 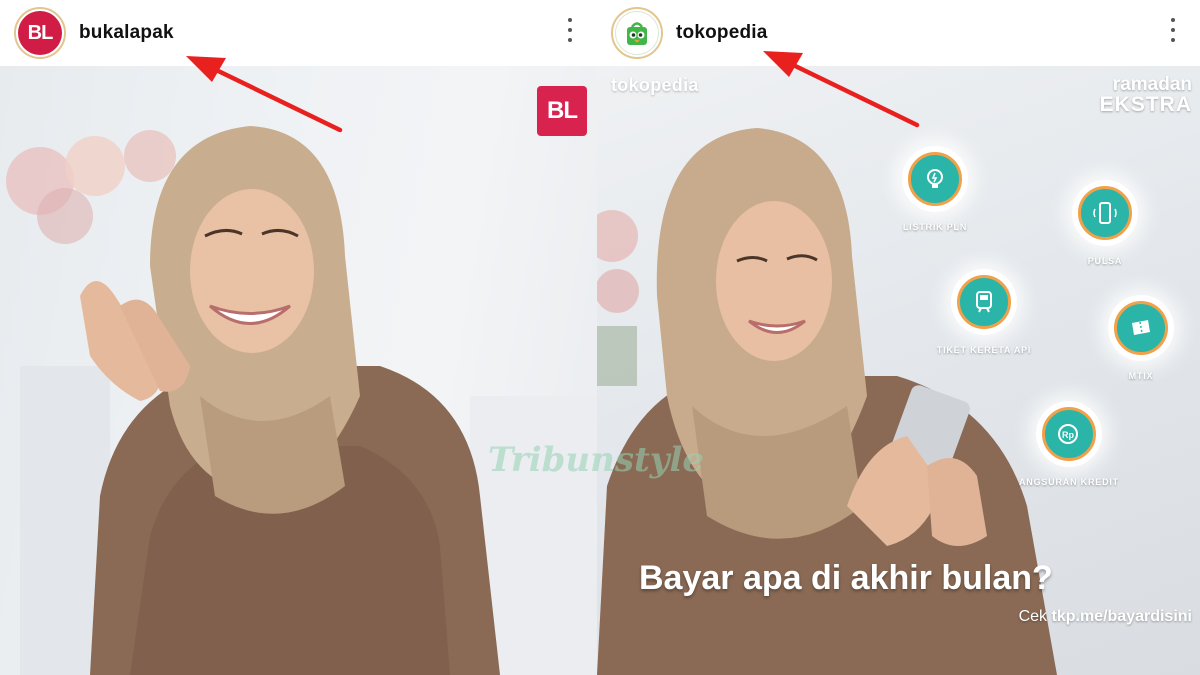 I want to click on username-label: bukalapak, so click(x=126, y=33).